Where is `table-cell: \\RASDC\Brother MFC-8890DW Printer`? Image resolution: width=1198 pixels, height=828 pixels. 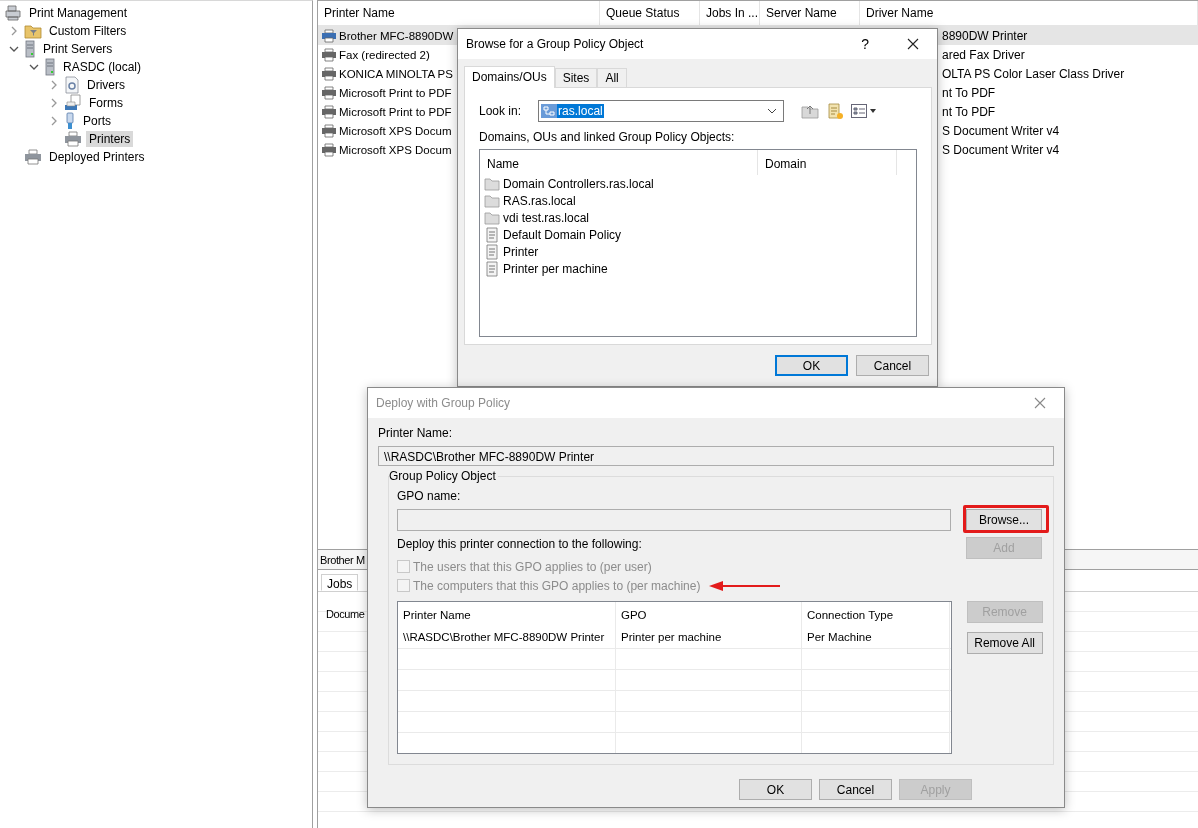
table-cell: \\RASDC\Brother MFC-8890DW Printer is located at coordinates (507, 638).